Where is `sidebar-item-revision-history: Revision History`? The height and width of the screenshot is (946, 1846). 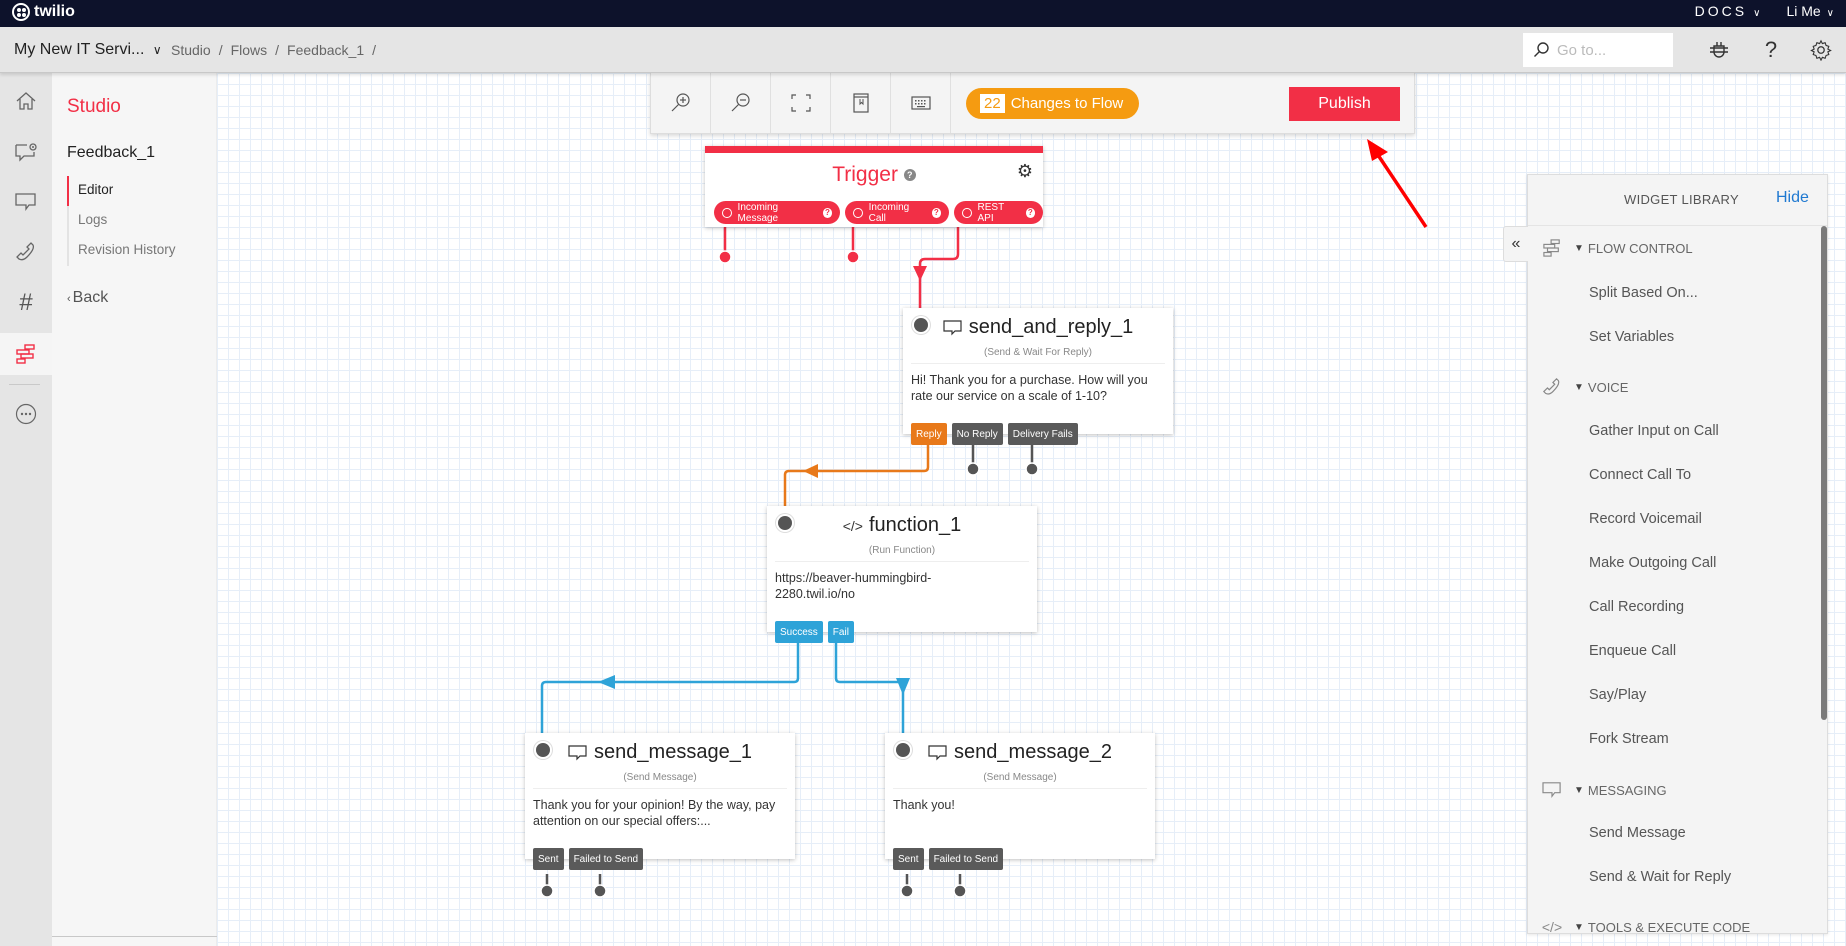 sidebar-item-revision-history: Revision History is located at coordinates (122, 251).